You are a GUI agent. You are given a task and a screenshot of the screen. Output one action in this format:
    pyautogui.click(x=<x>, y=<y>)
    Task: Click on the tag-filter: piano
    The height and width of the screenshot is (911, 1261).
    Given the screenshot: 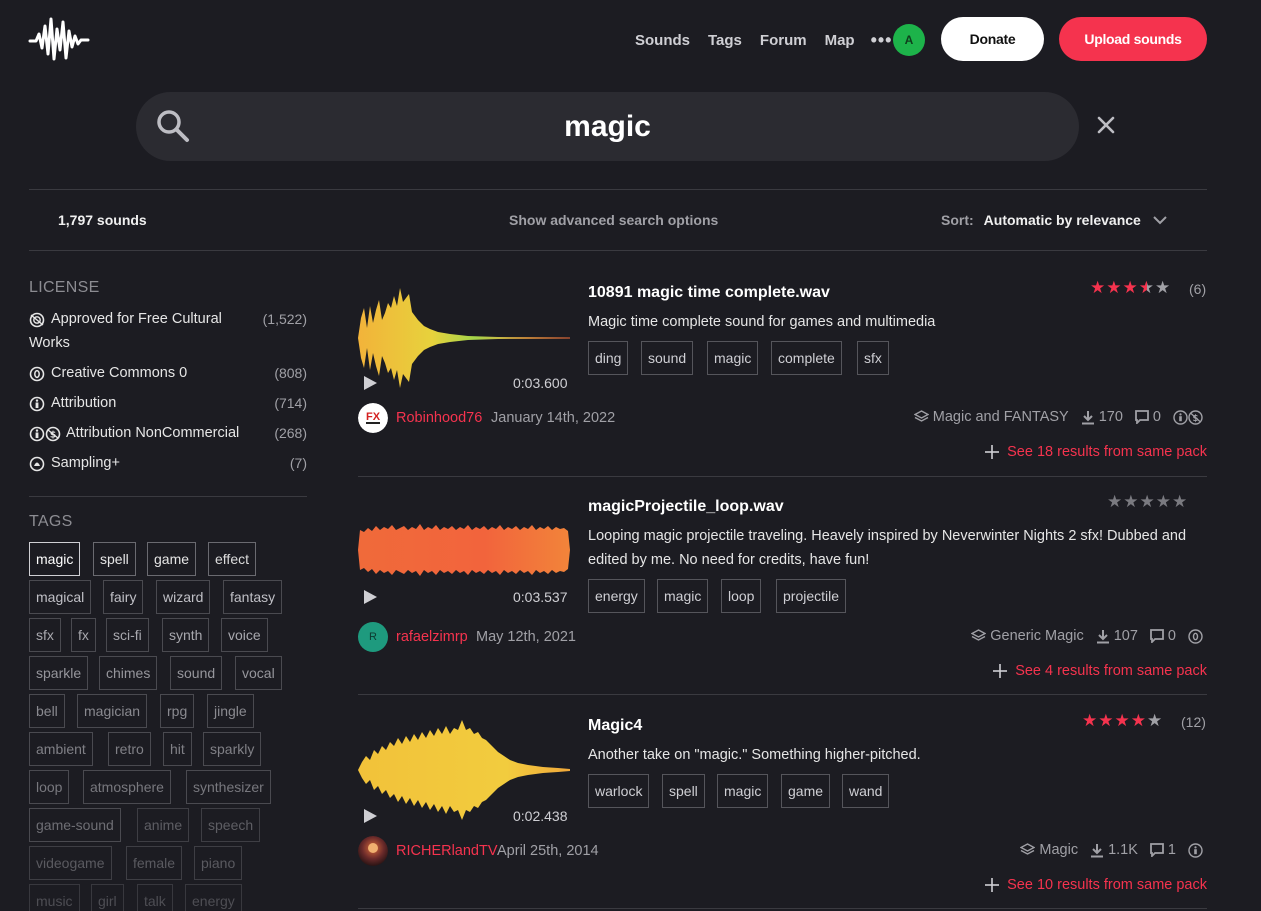 What is the action you would take?
    pyautogui.click(x=218, y=863)
    